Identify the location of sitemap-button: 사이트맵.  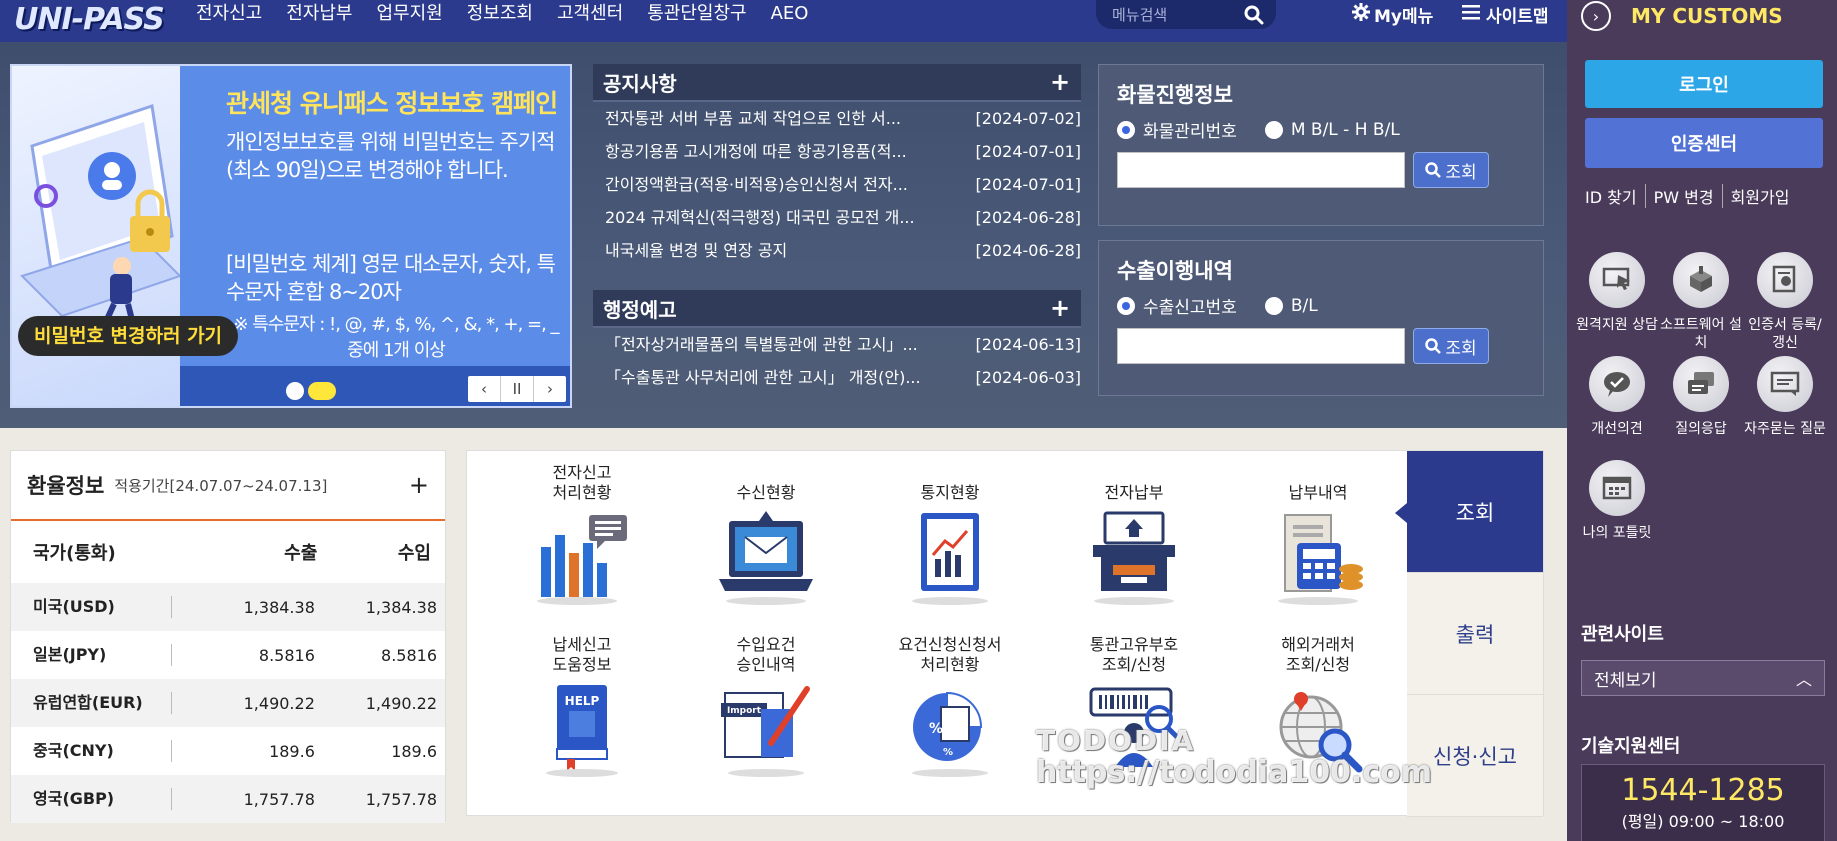
(1505, 14).